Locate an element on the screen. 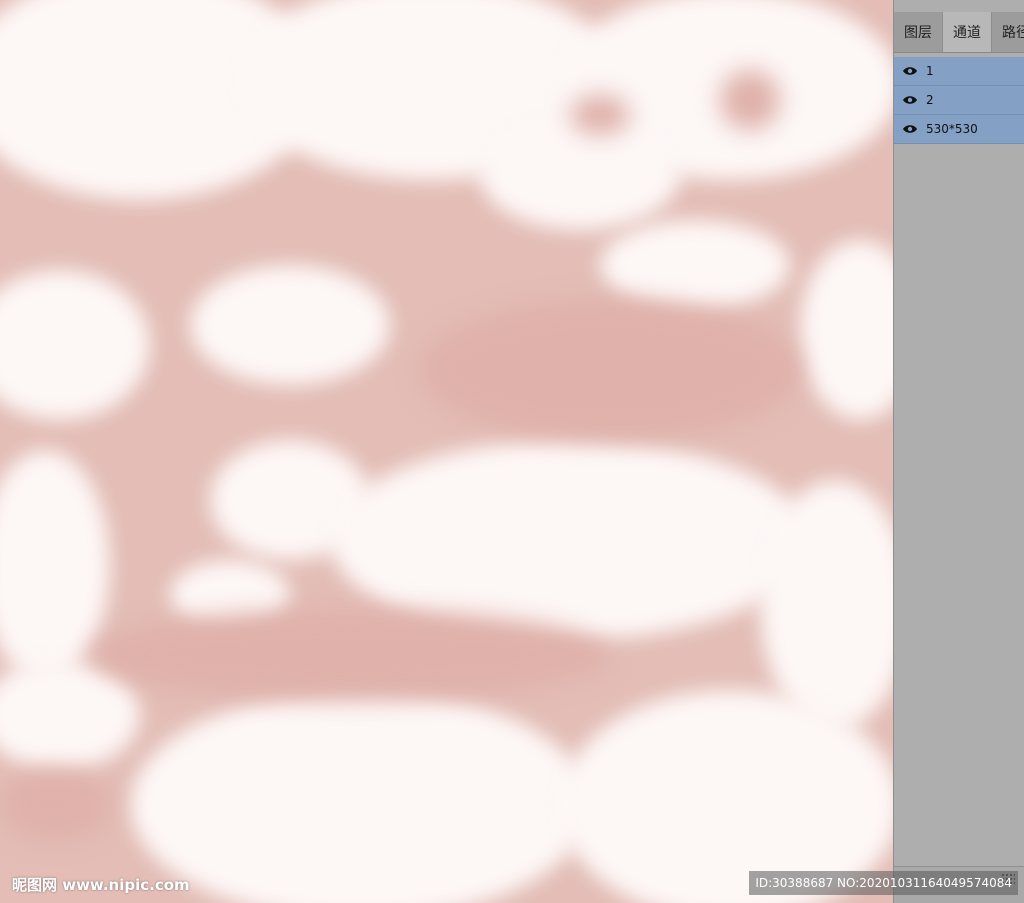 The width and height of the screenshot is (1024, 903). channel-name: 1 is located at coordinates (930, 71).